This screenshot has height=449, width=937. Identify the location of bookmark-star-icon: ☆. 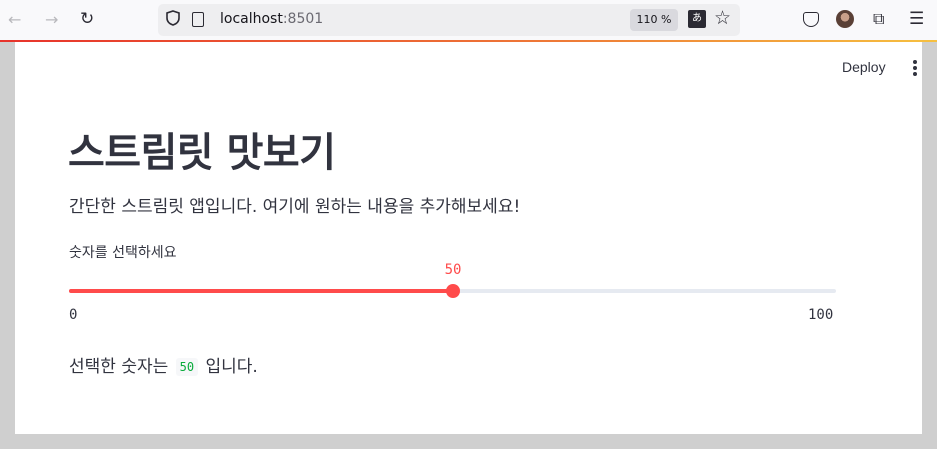
(722, 18).